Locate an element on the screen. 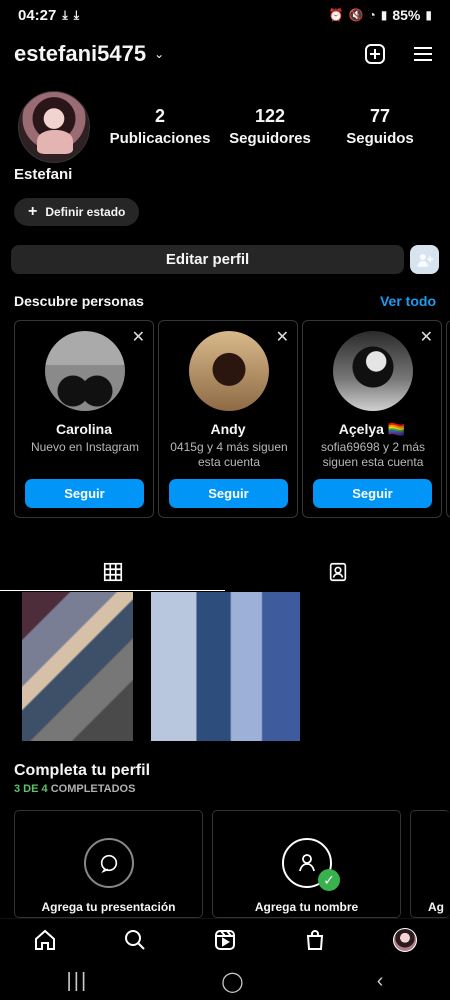 The width and height of the screenshot is (450, 1000). edit-profile-button: Editar perfil is located at coordinates (207, 259).